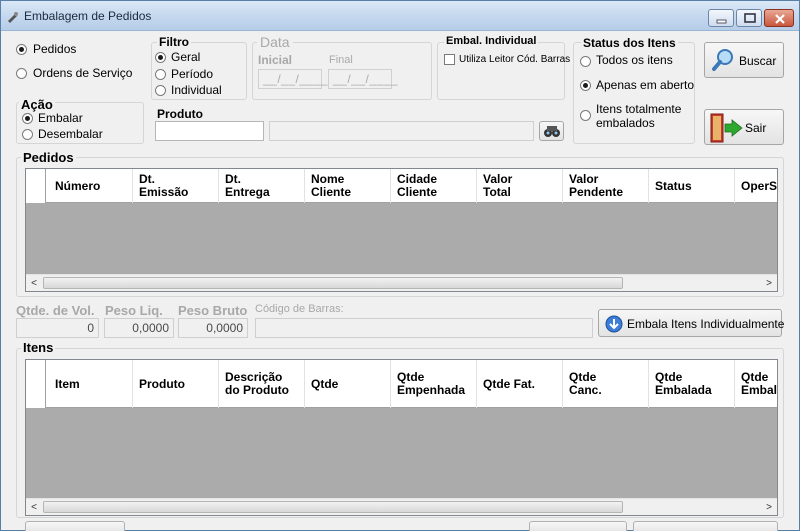 Image resolution: width=800 pixels, height=531 pixels. I want to click on itens-col-qtde-embal: Qtde Embal, so click(756, 384).